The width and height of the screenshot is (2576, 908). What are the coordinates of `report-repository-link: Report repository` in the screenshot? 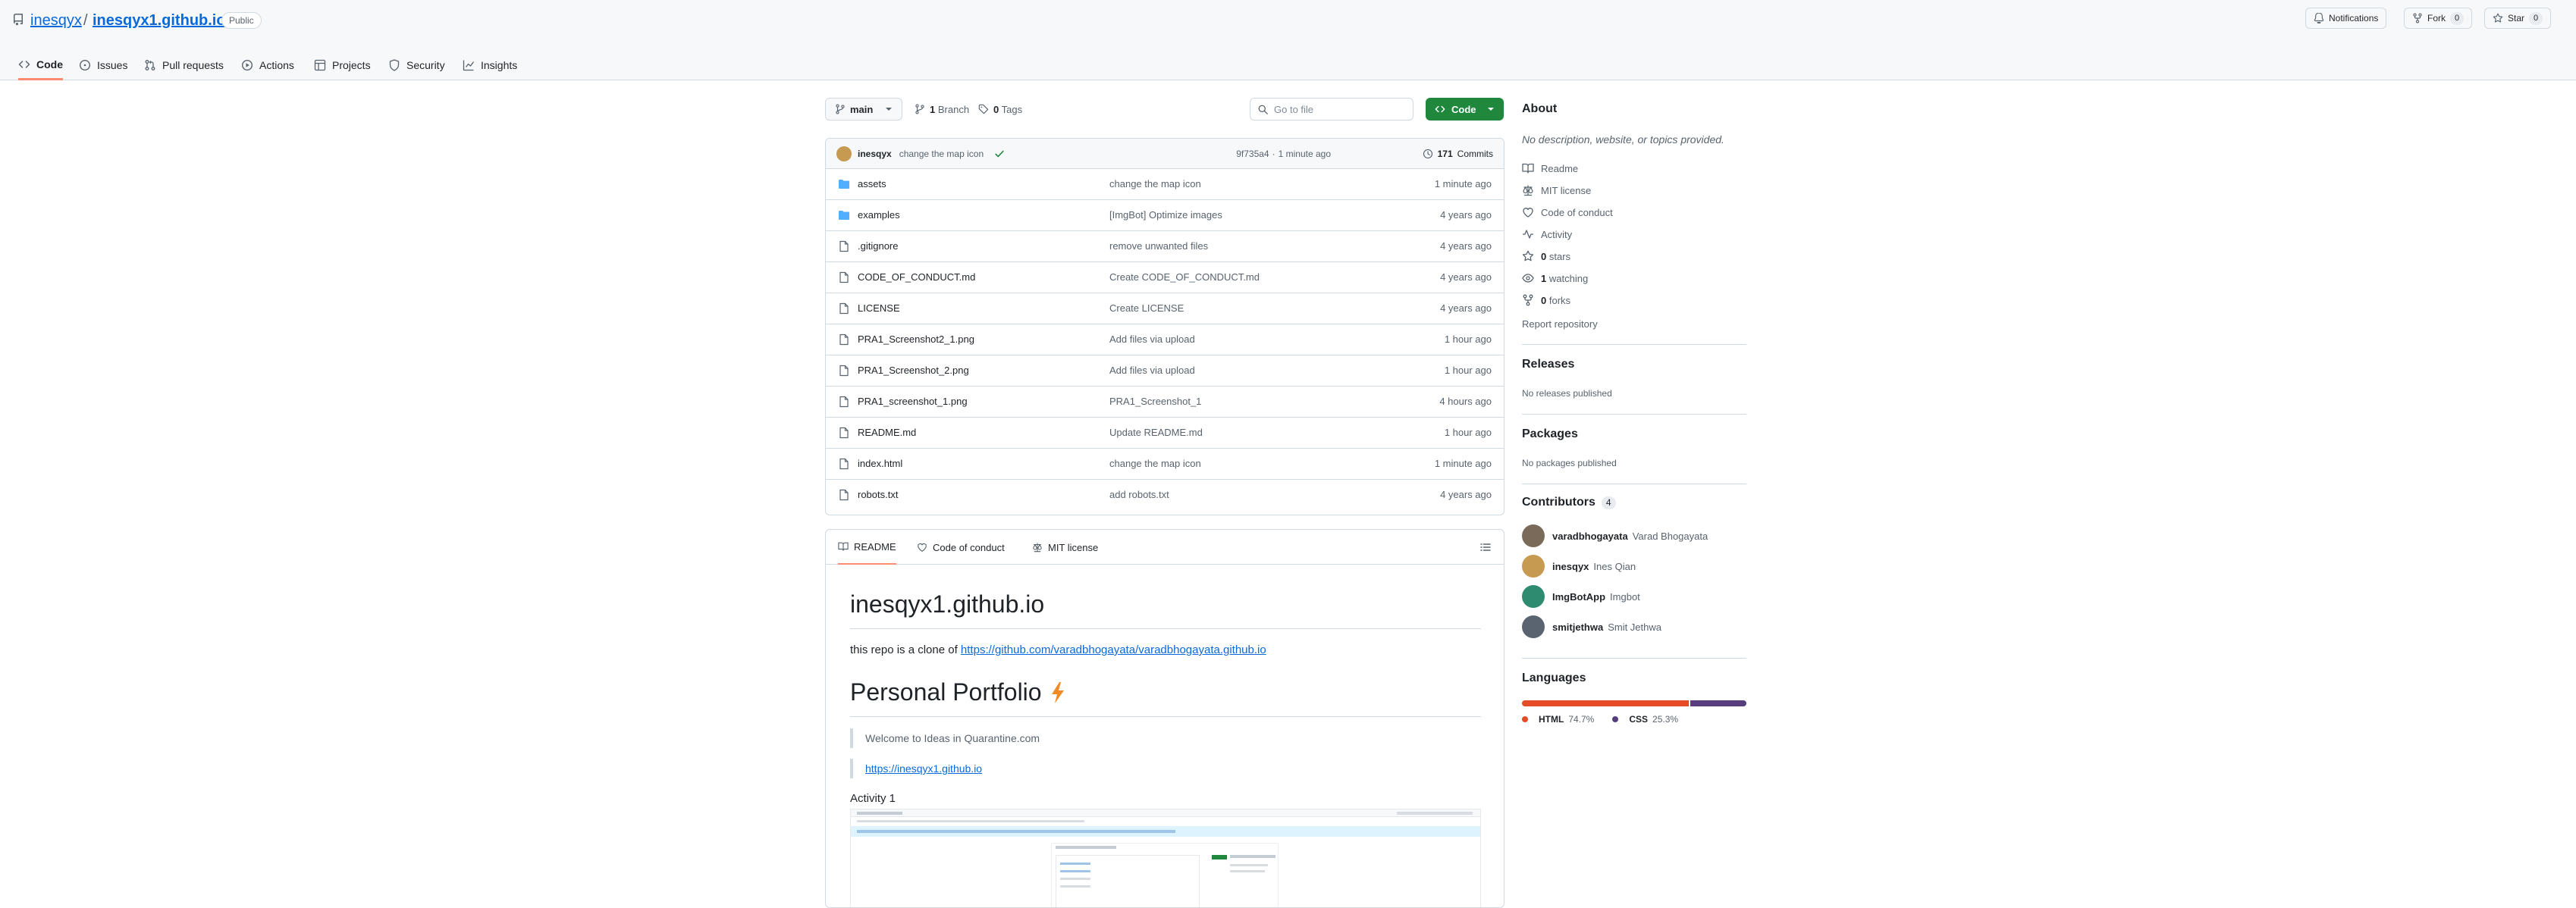 It's located at (1560, 324).